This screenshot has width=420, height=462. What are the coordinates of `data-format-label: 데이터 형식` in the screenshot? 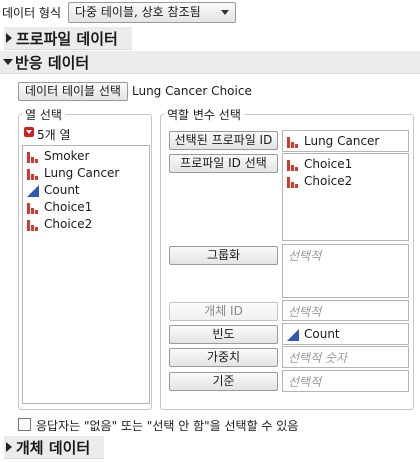 It's located at (32, 13).